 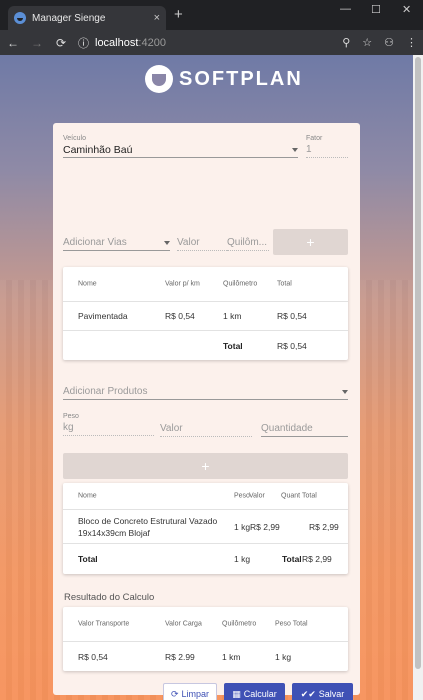 I want to click on table-row: Pavimentada R$ 0,54 1 km R$ 0,54, so click(x=205, y=316).